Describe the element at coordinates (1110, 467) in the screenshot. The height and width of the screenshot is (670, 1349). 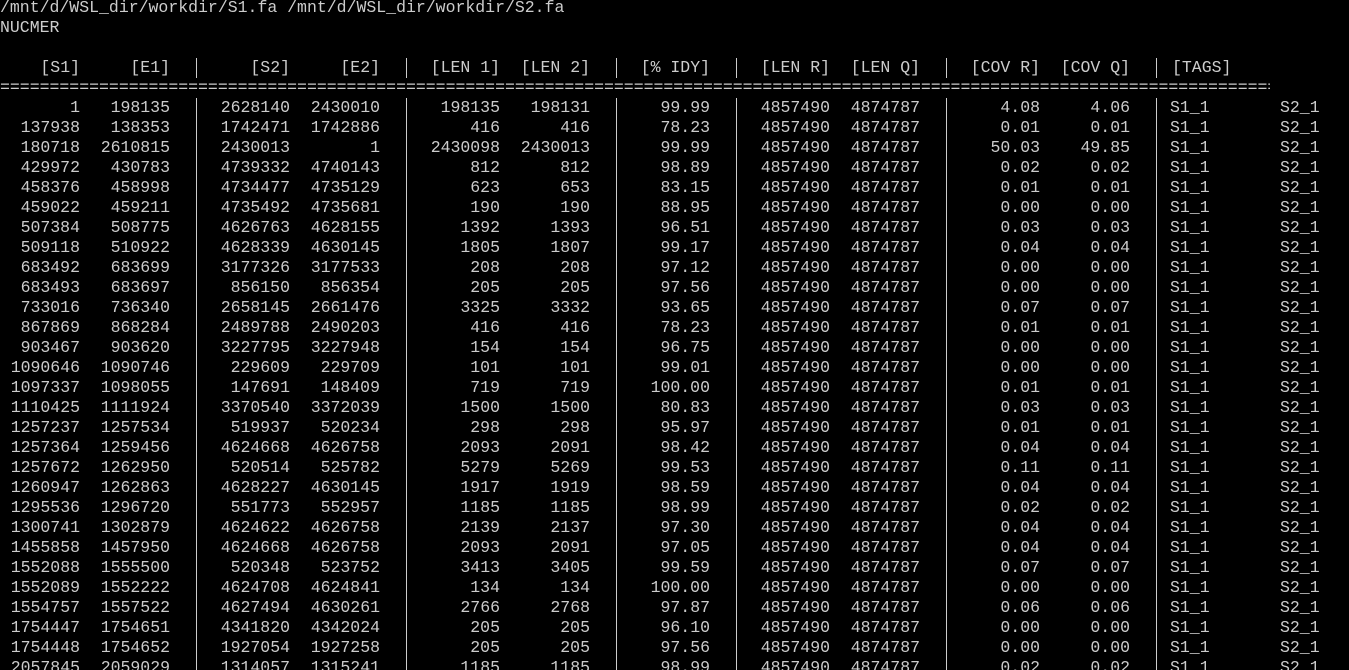
I see `table-cell: 0.11` at that location.